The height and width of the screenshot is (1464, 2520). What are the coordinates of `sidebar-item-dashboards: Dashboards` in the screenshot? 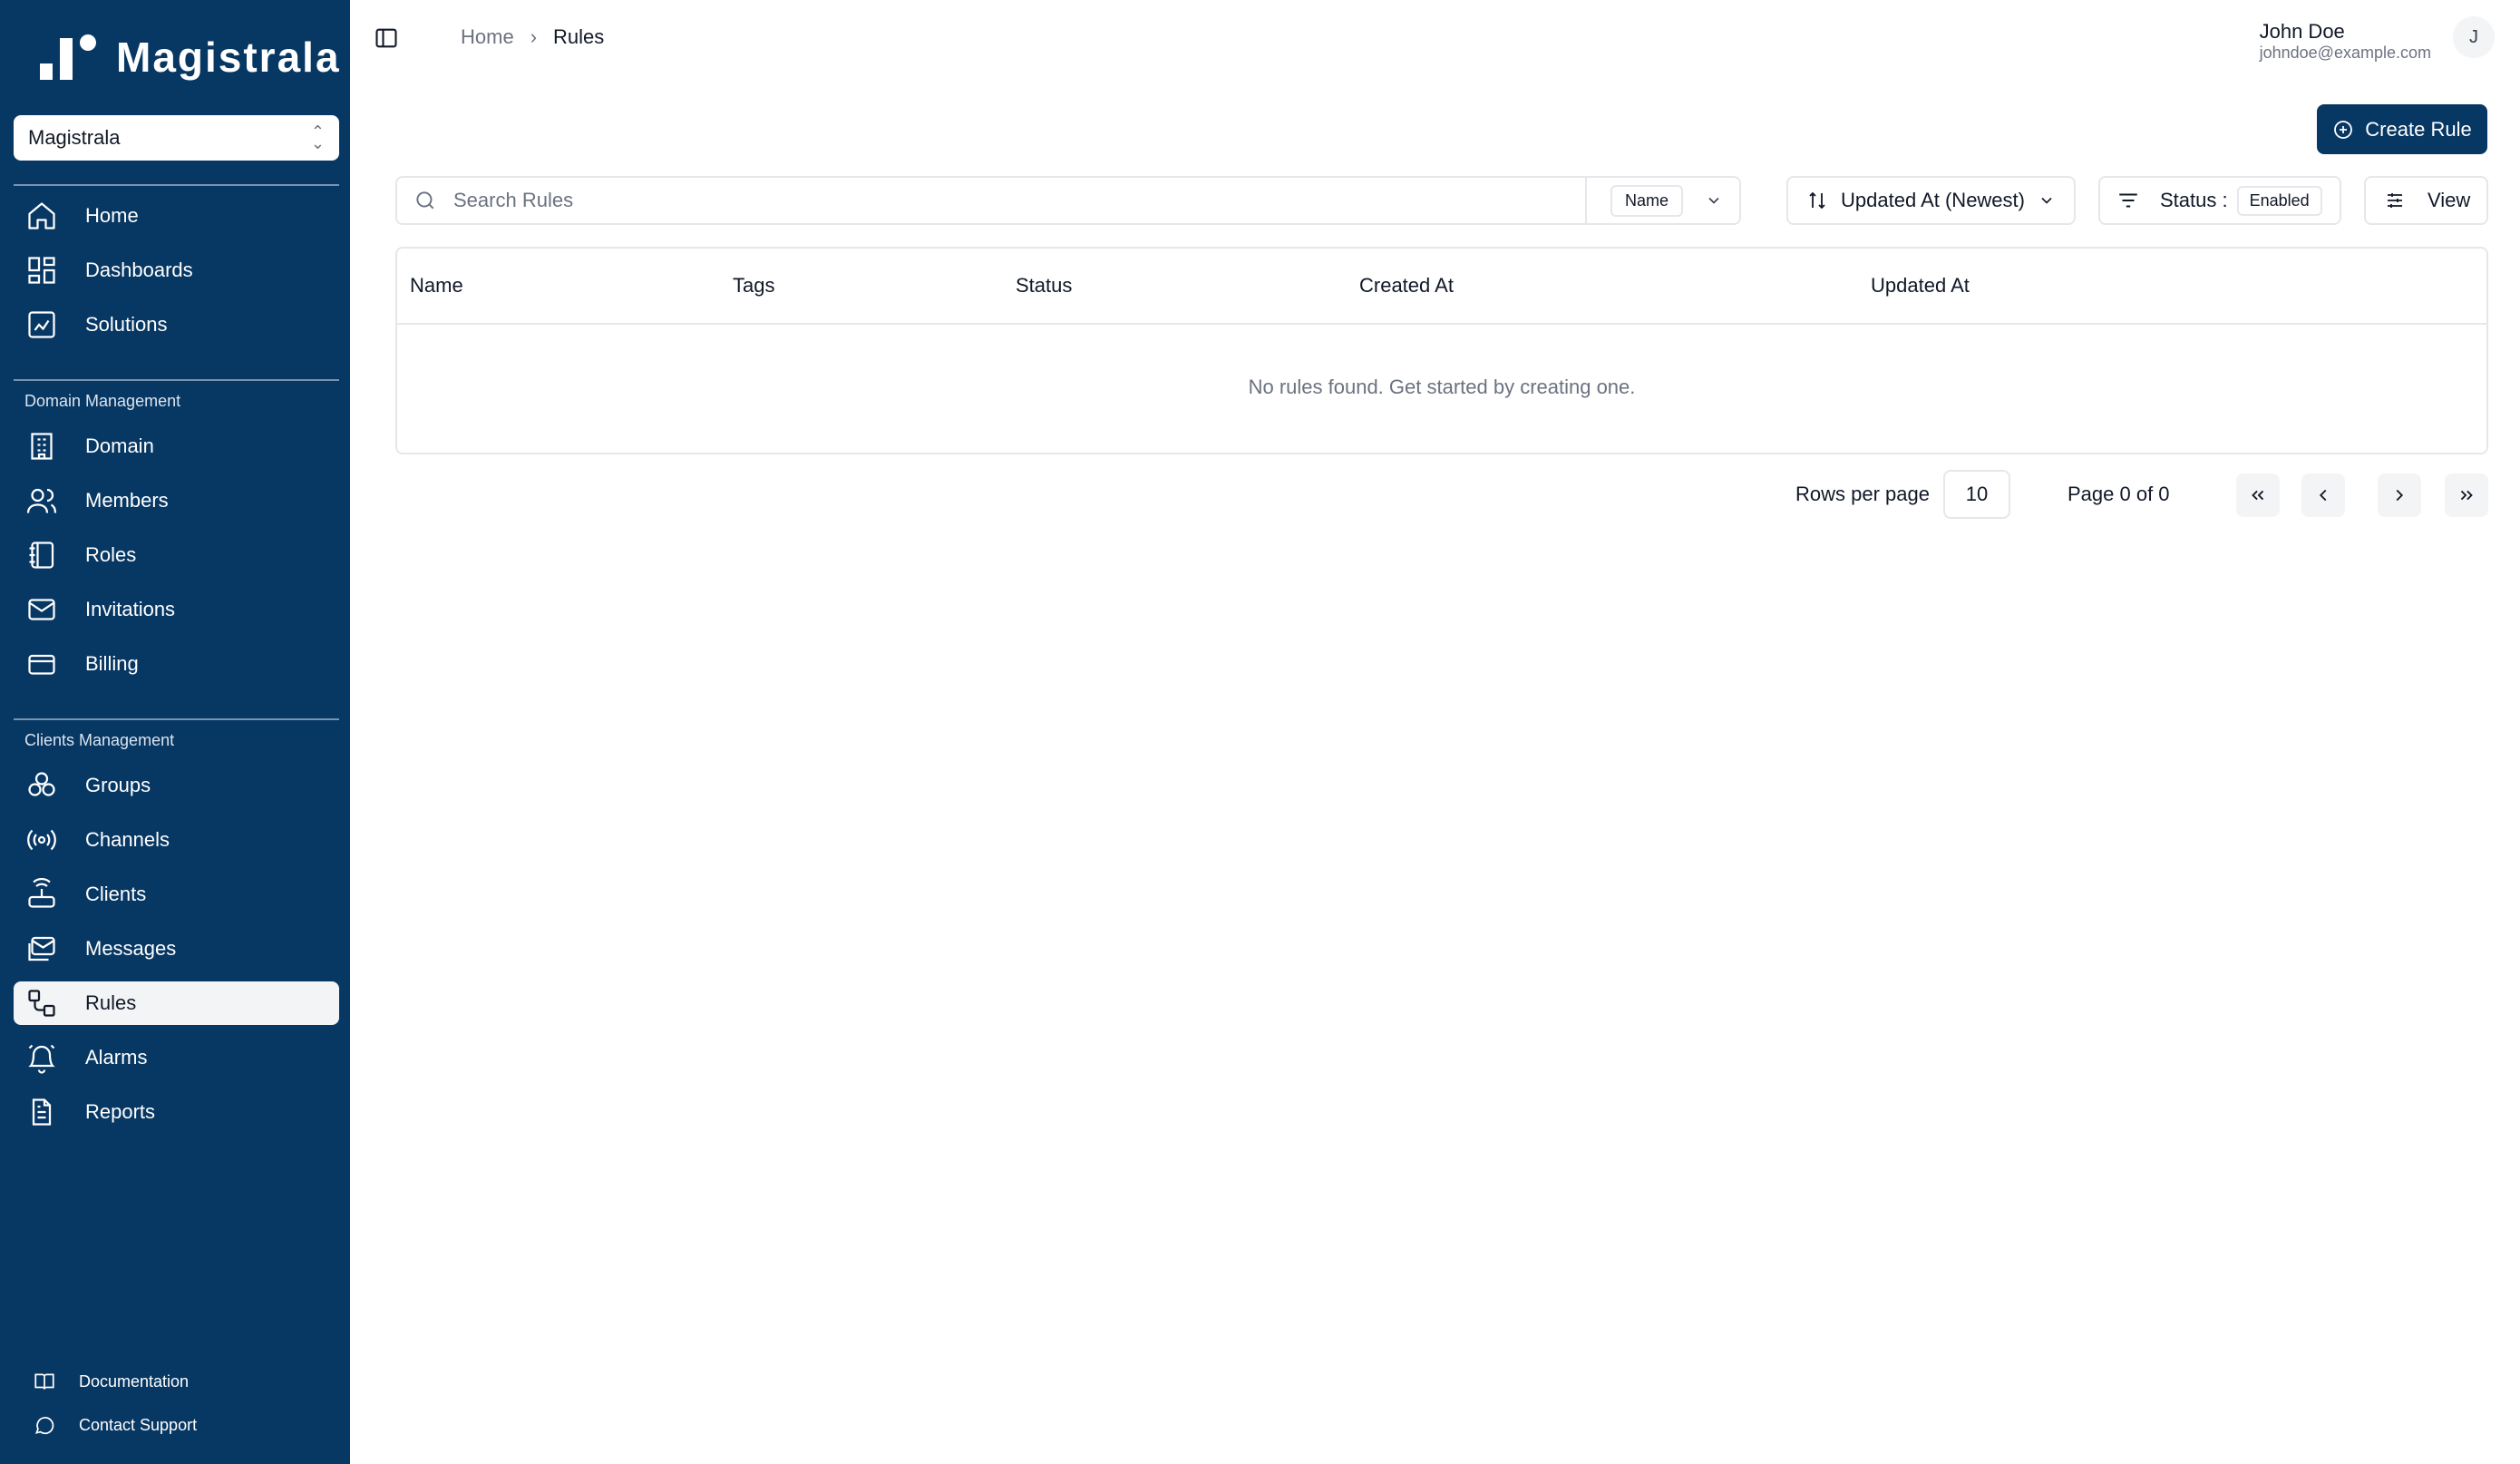 It's located at (176, 270).